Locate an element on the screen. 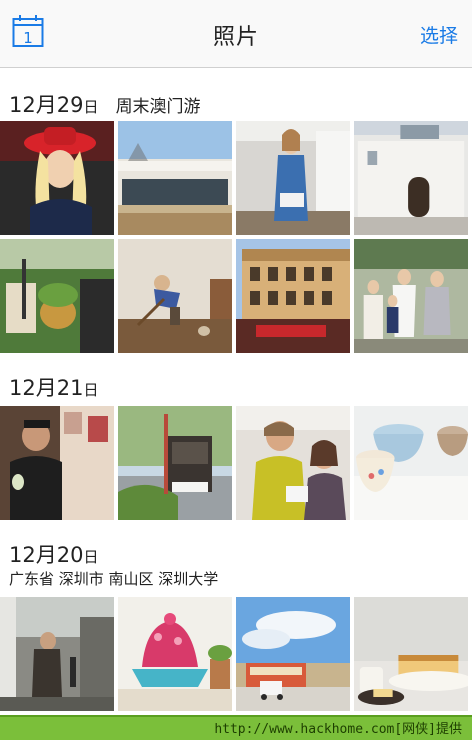 The image size is (472, 740). section-place: 周末澳门游 is located at coordinates (158, 107).